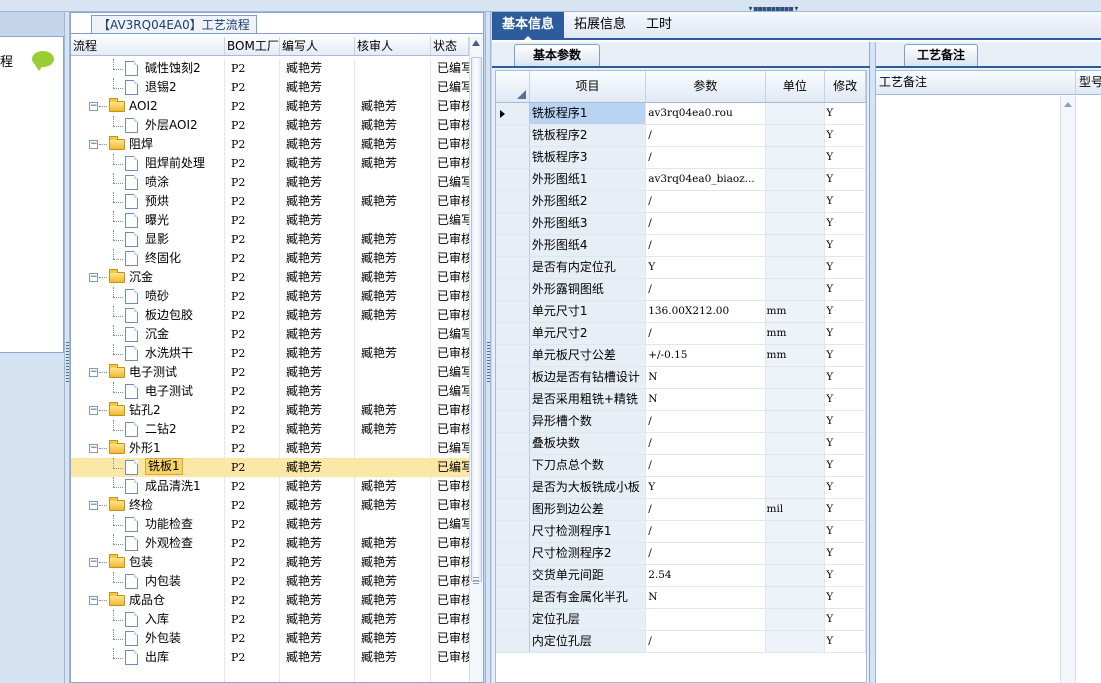 Image resolution: width=1101 pixels, height=683 pixels. What do you see at coordinates (270, 182) in the screenshot?
I see `tree-row: 喷涂 P2 臧艳芳 已编写` at bounding box center [270, 182].